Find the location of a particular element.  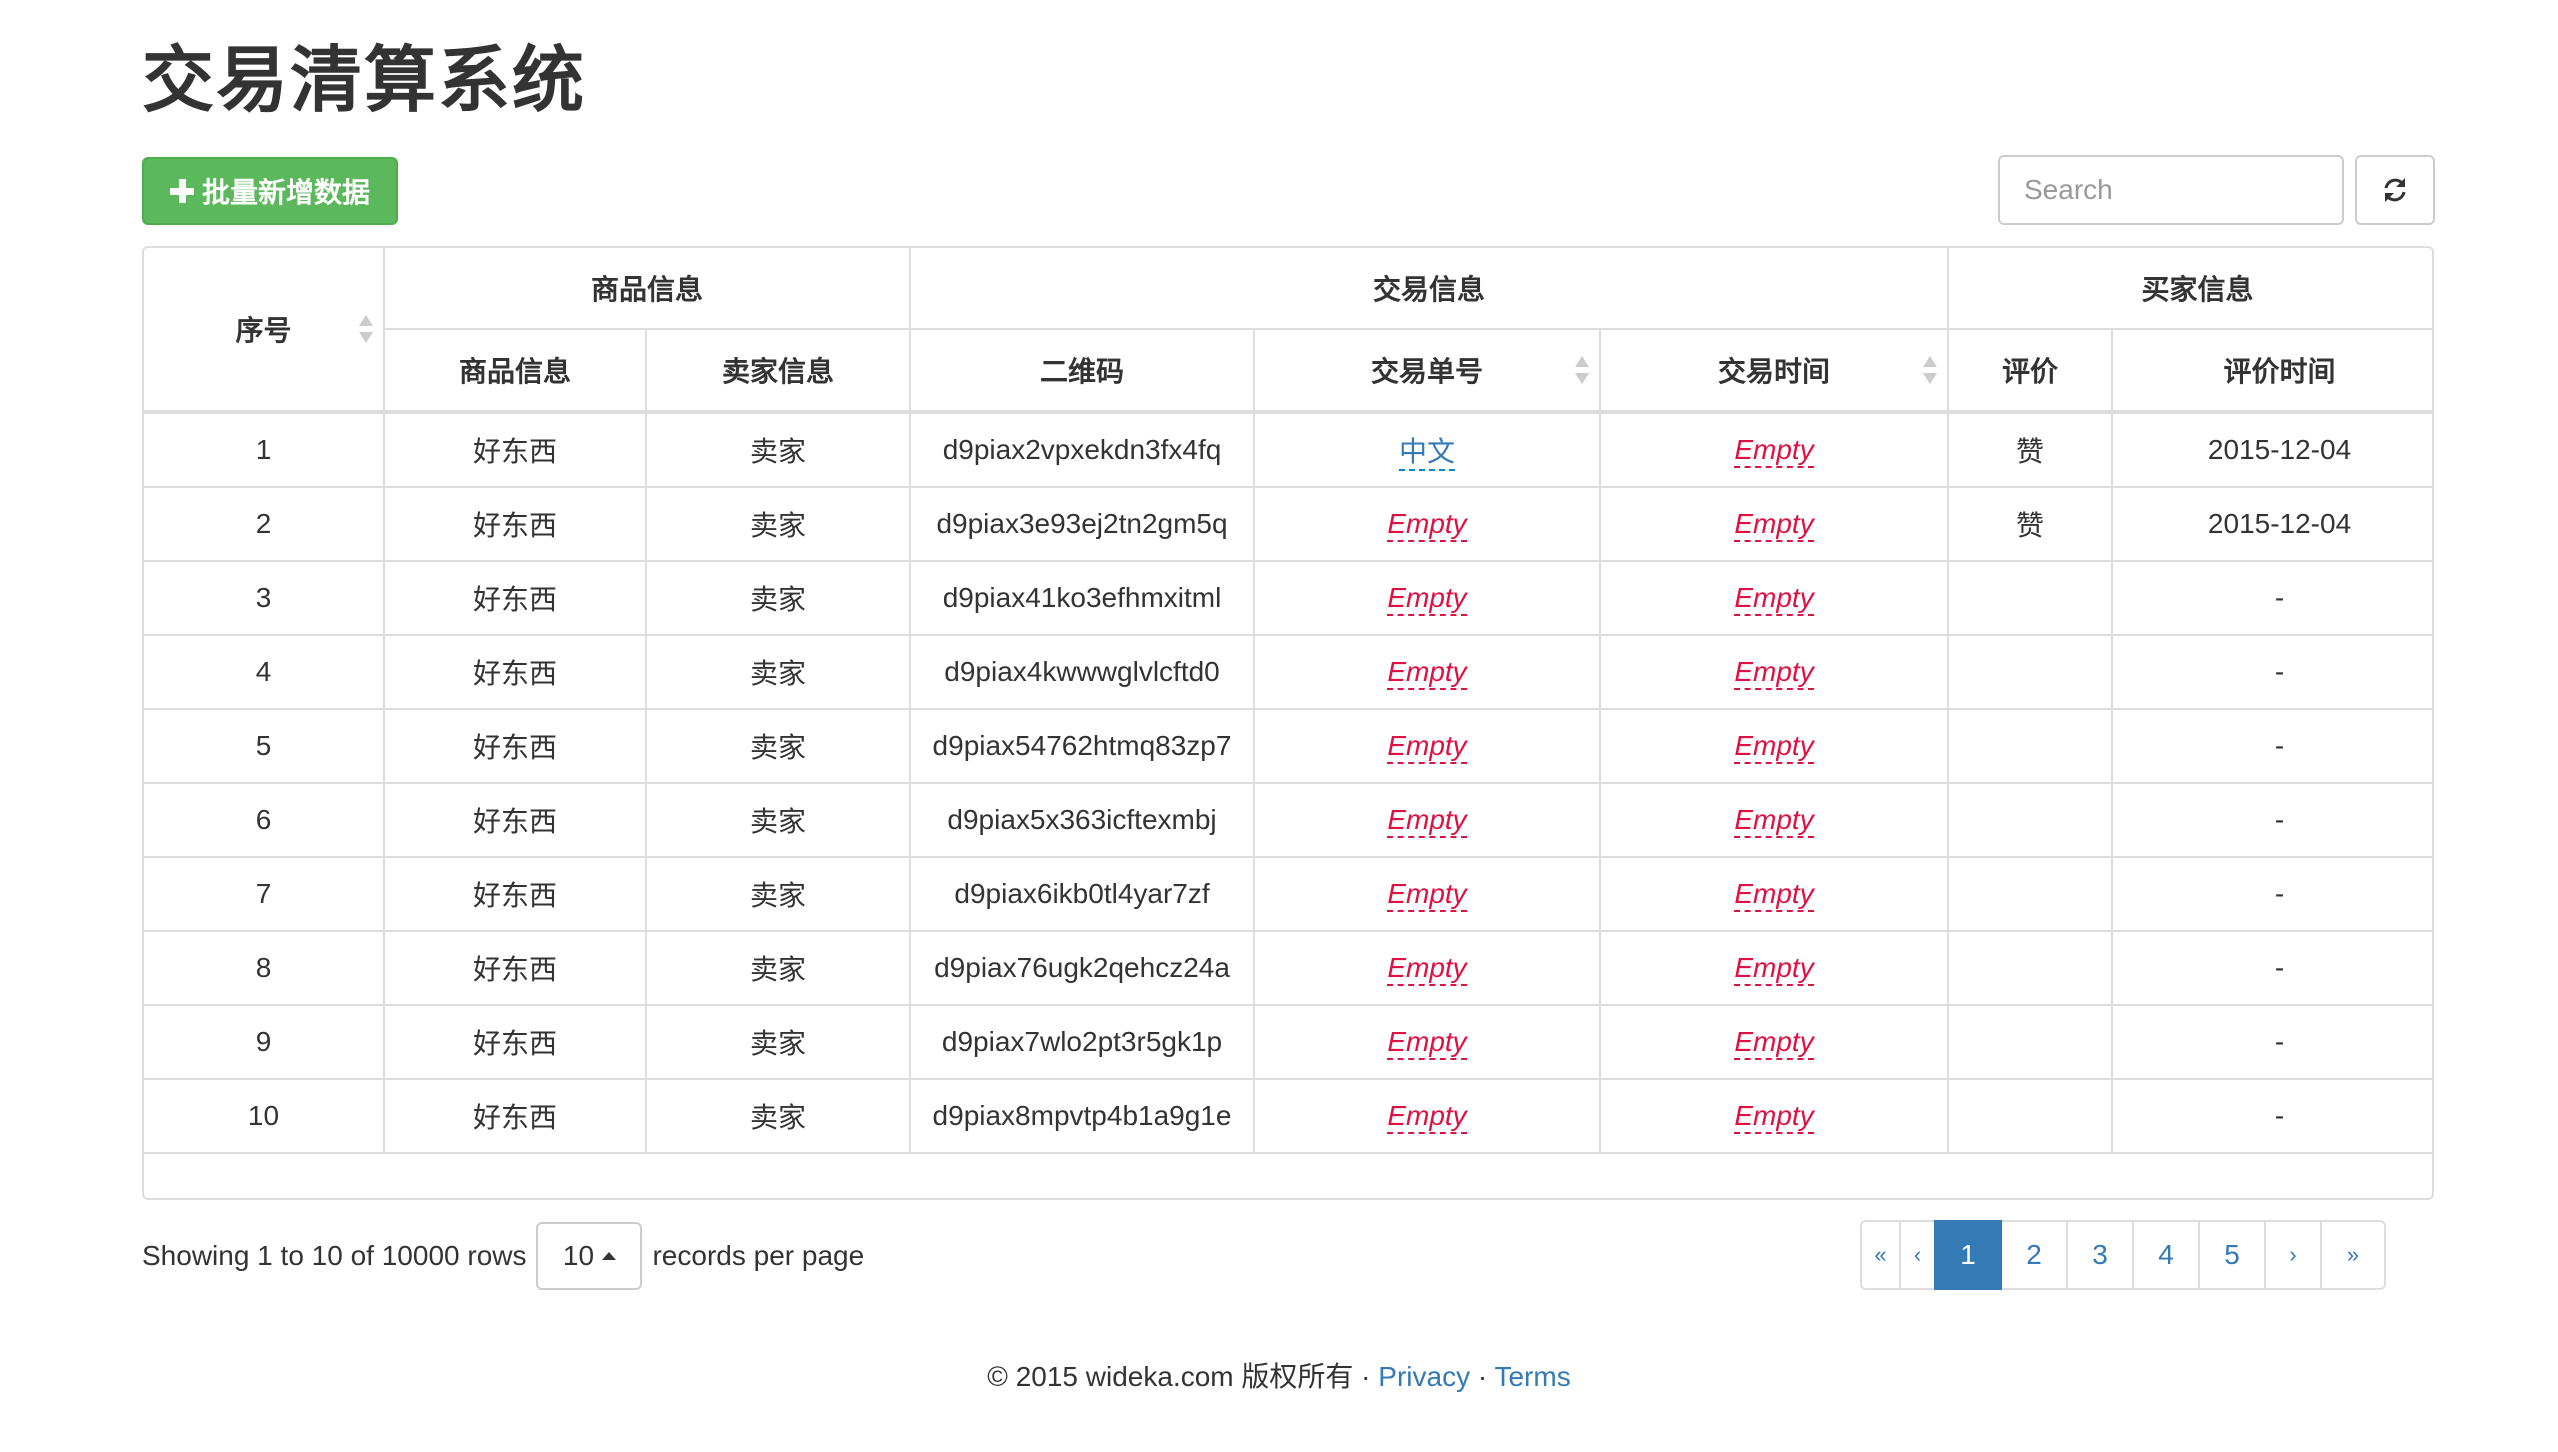

group-header-trade: 交易信息 is located at coordinates (1429, 289).